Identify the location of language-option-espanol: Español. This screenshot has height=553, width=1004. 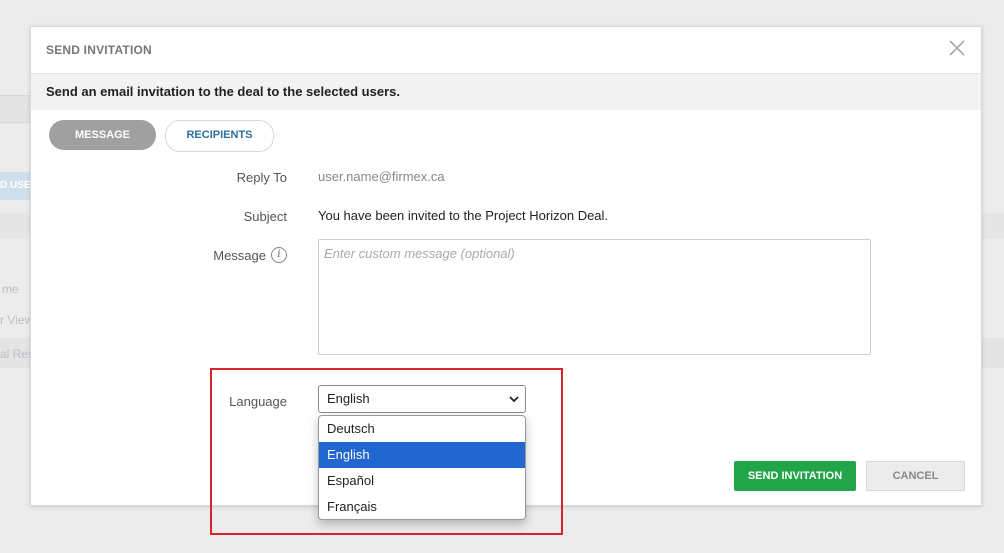
(422, 481).